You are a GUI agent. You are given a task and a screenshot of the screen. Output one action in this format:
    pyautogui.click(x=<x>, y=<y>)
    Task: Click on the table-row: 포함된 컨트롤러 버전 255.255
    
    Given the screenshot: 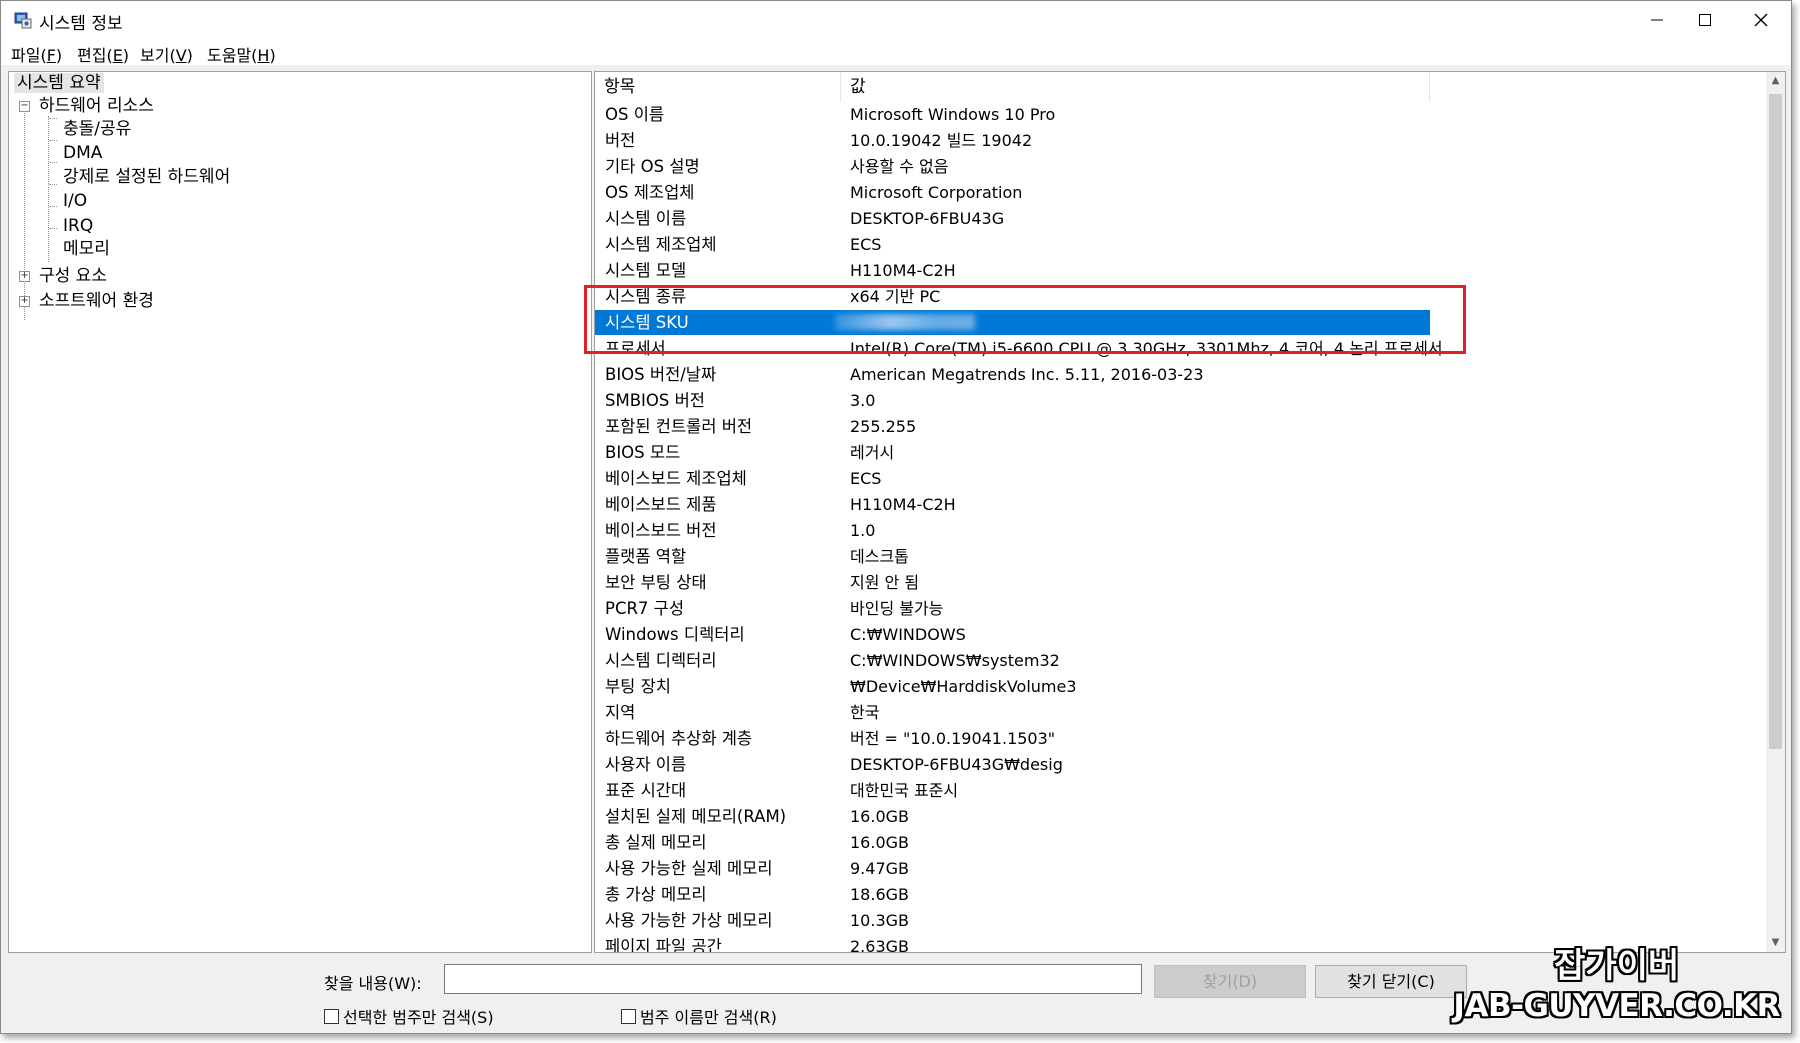 What is the action you would take?
    pyautogui.click(x=1012, y=426)
    